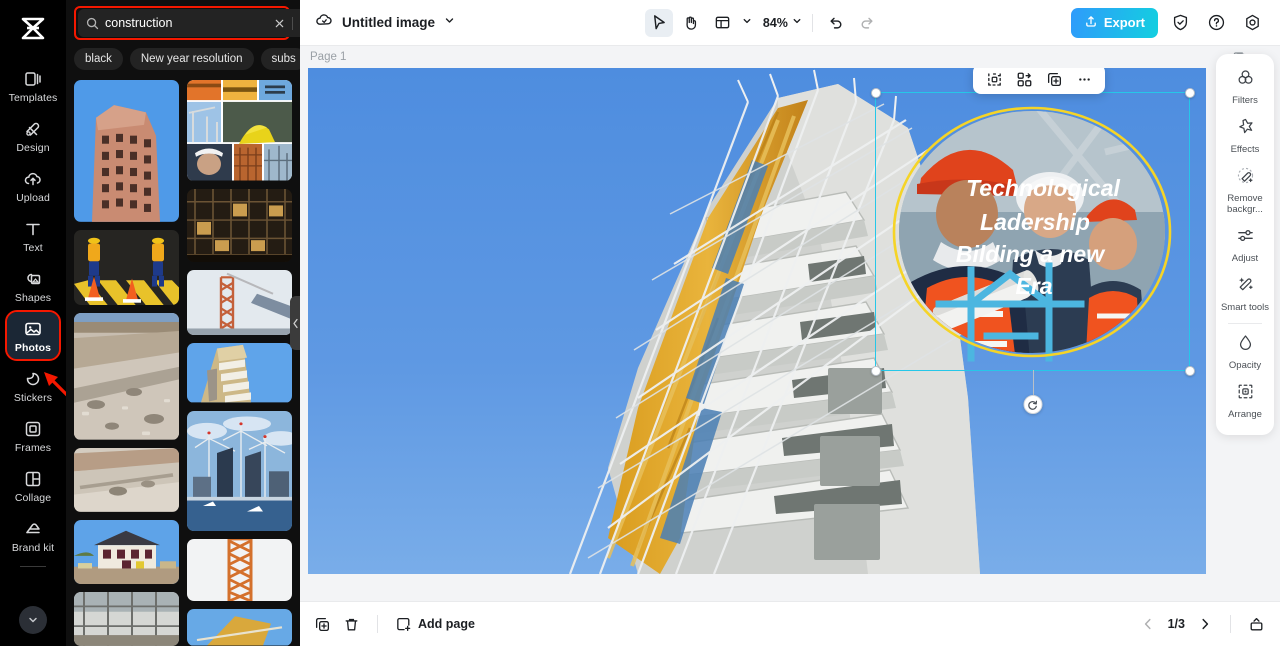 This screenshot has width=1280, height=646. Describe the element at coordinates (98, 59) in the screenshot. I see `tag-chip: black` at that location.